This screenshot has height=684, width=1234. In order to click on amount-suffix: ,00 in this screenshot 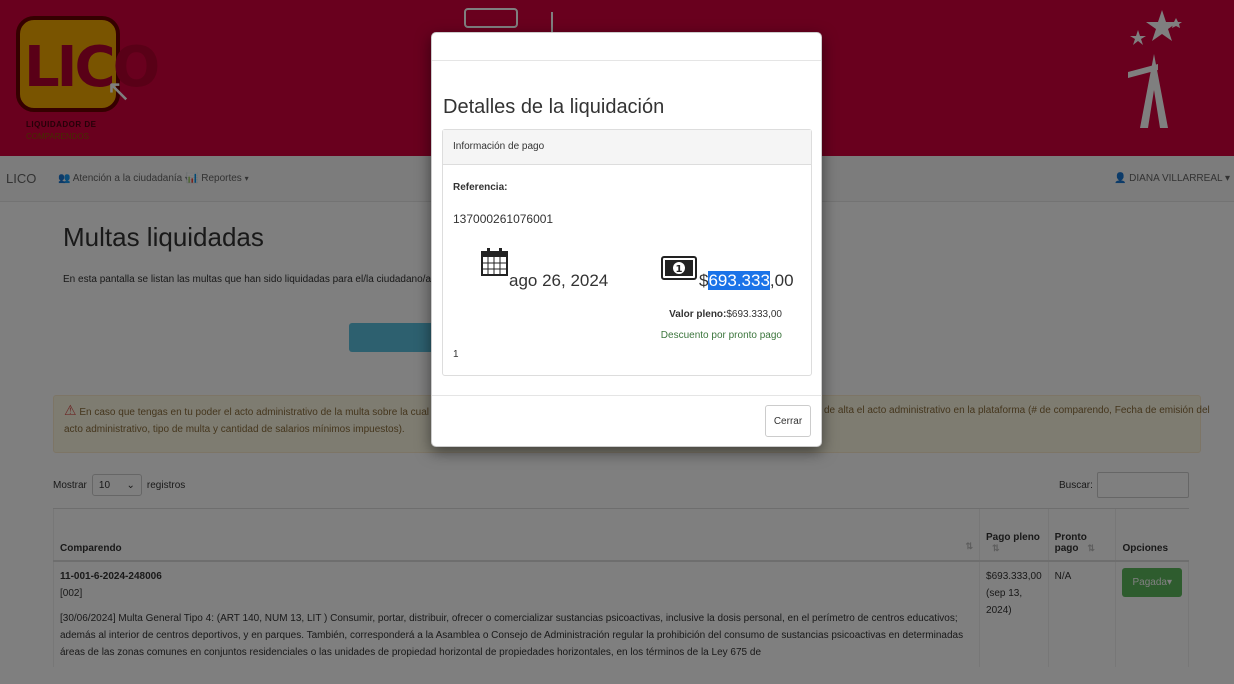, I will do `click(781, 280)`.